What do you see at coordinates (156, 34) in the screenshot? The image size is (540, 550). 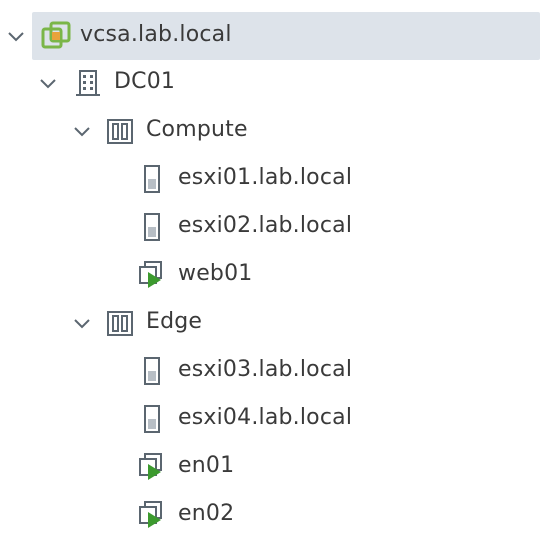 I see `tree-node-label: vcsa.lab.local` at bounding box center [156, 34].